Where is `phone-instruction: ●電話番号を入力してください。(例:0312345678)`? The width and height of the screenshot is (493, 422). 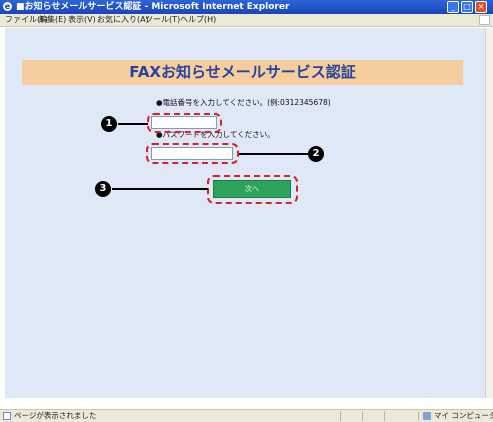
phone-instruction: ●電話番号を入力してください。(例:0312345678) is located at coordinates (243, 102).